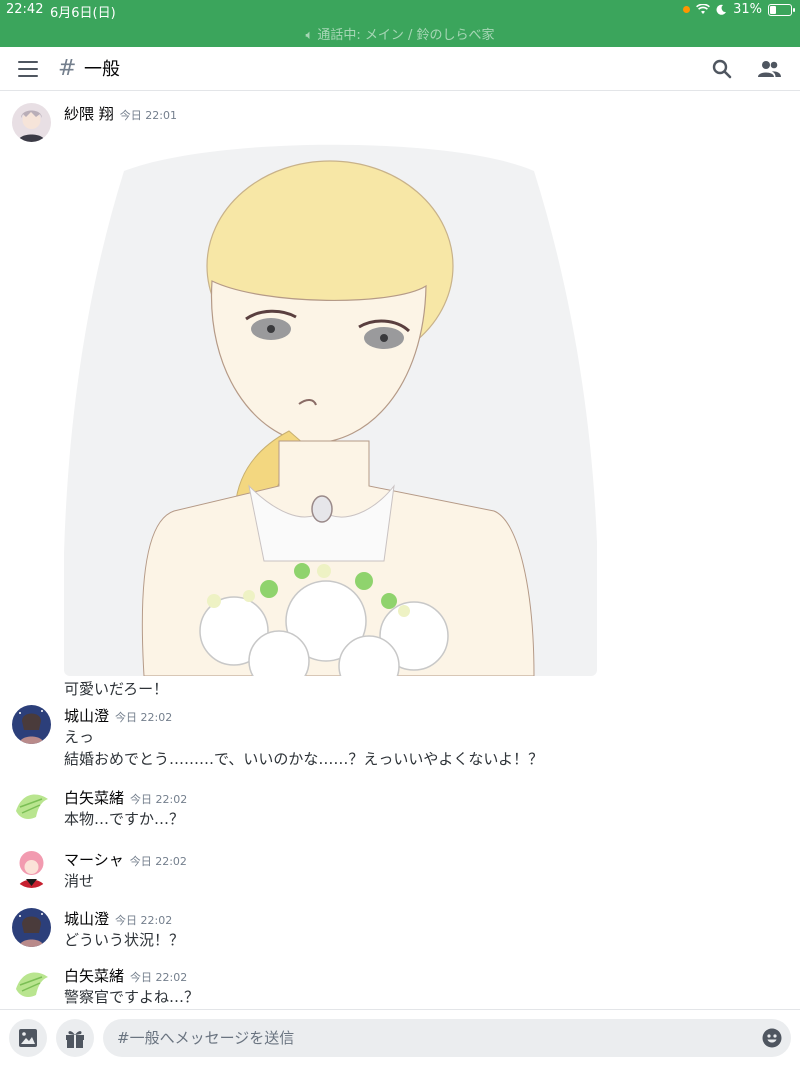 The height and width of the screenshot is (1067, 800). I want to click on gift-button, so click(75, 1038).